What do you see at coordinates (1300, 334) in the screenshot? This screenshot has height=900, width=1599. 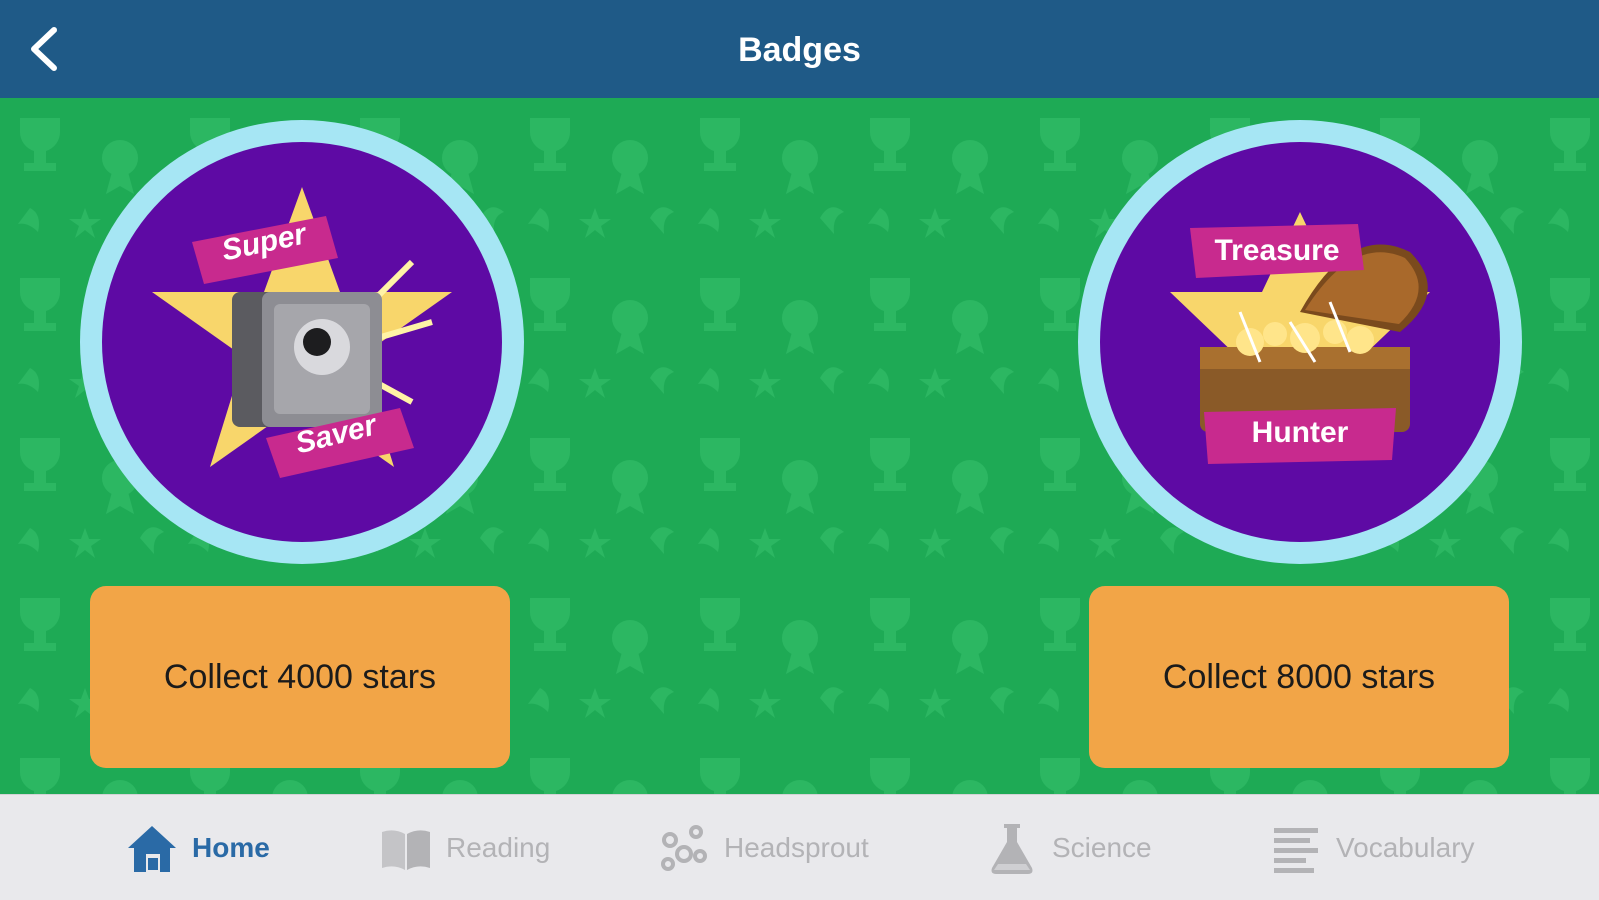 I see `treasure-chest-icon` at bounding box center [1300, 334].